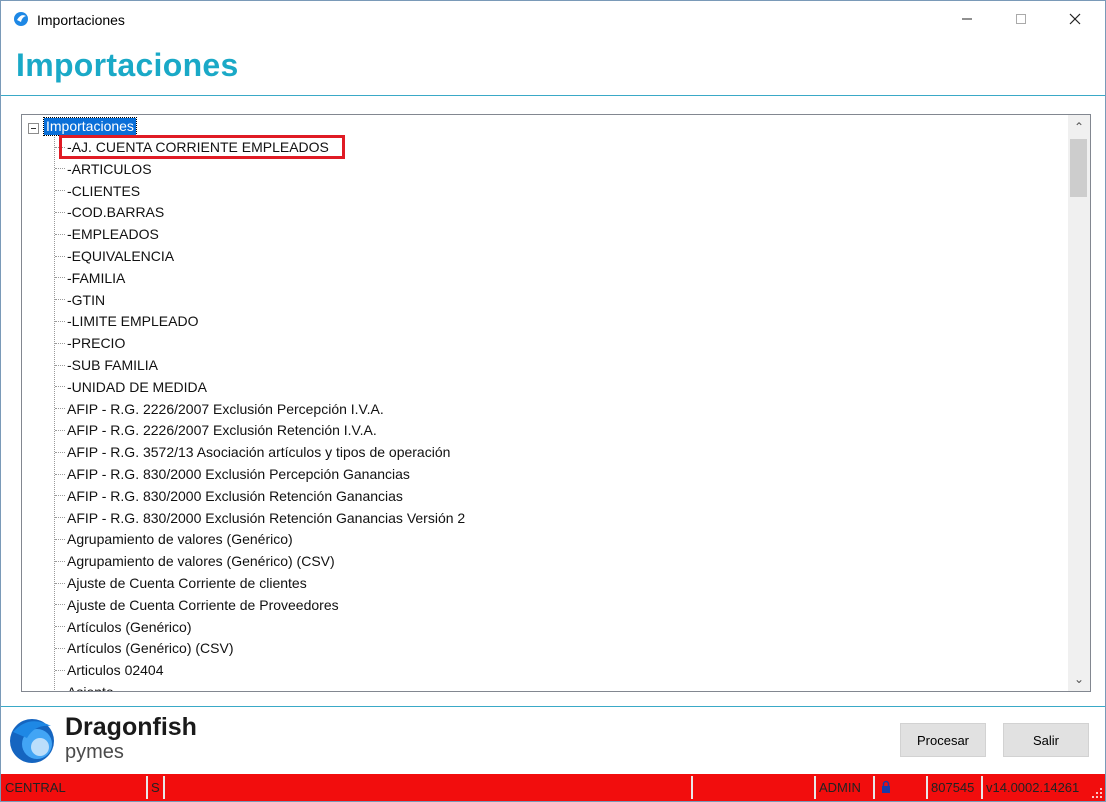 The height and width of the screenshot is (802, 1106). Describe the element at coordinates (886, 786) in the screenshot. I see `lock-icon` at that location.